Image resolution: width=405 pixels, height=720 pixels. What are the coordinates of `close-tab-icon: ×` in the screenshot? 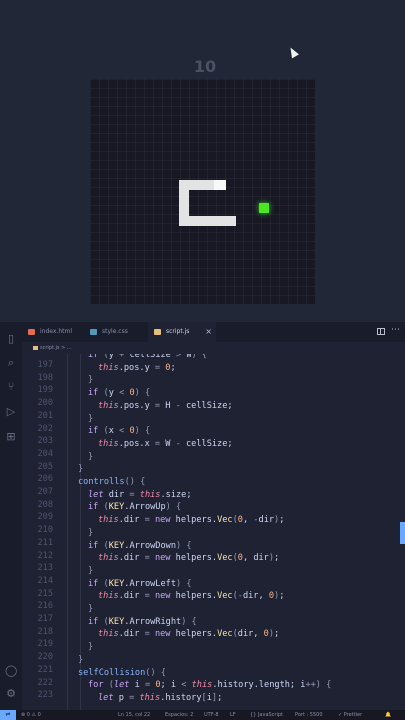 It's located at (208, 332).